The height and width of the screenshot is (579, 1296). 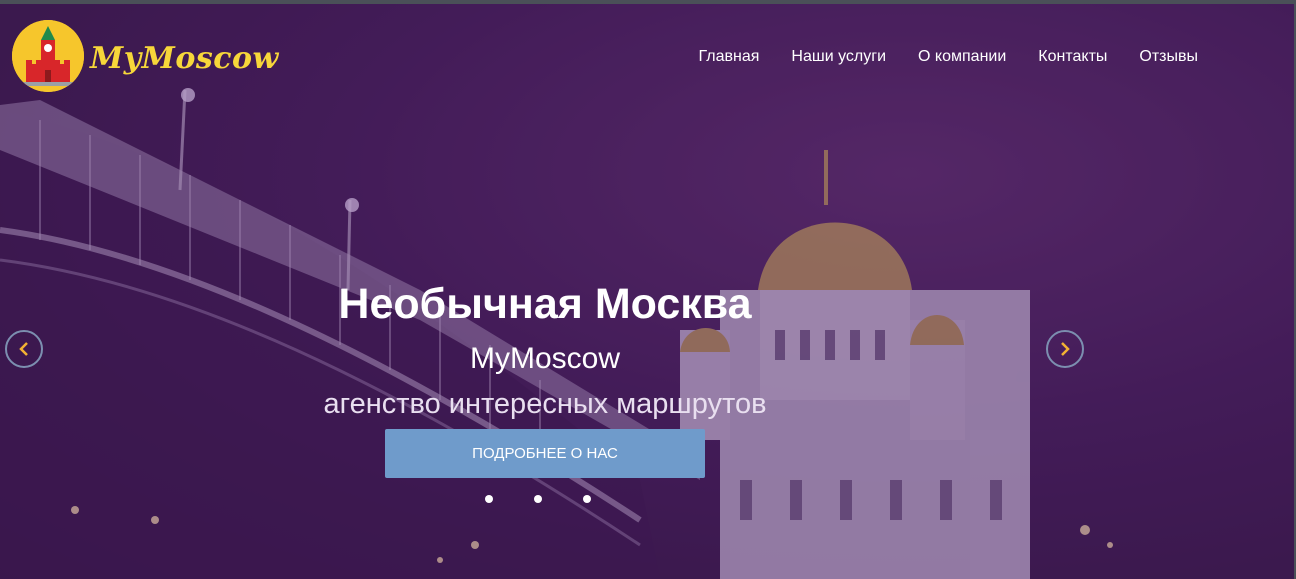 I want to click on hero-subtitle: MyMoscow, so click(x=544, y=358).